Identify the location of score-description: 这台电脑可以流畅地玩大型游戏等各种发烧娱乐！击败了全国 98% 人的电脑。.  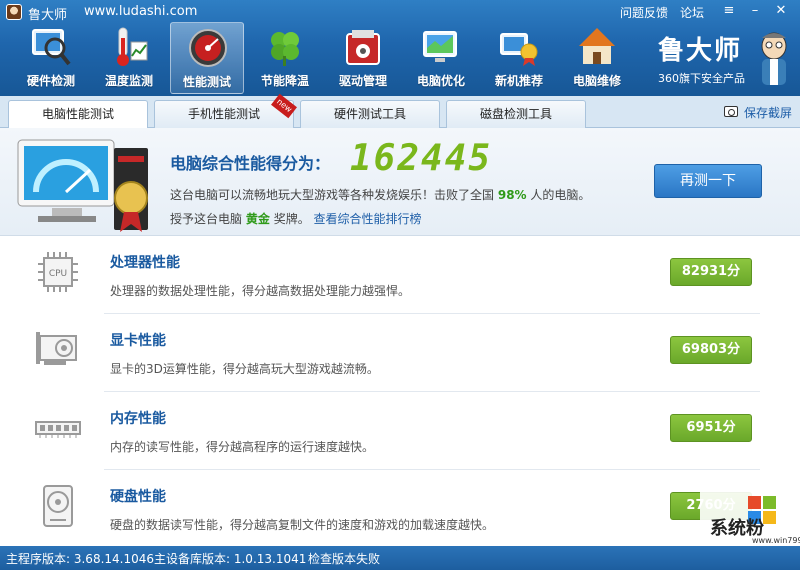
(380, 194).